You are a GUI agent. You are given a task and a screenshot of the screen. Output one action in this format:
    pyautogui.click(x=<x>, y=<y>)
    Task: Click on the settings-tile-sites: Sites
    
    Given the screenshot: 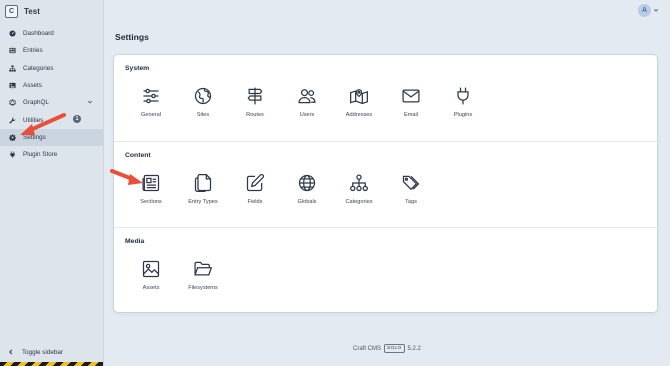 What is the action you would take?
    pyautogui.click(x=203, y=101)
    